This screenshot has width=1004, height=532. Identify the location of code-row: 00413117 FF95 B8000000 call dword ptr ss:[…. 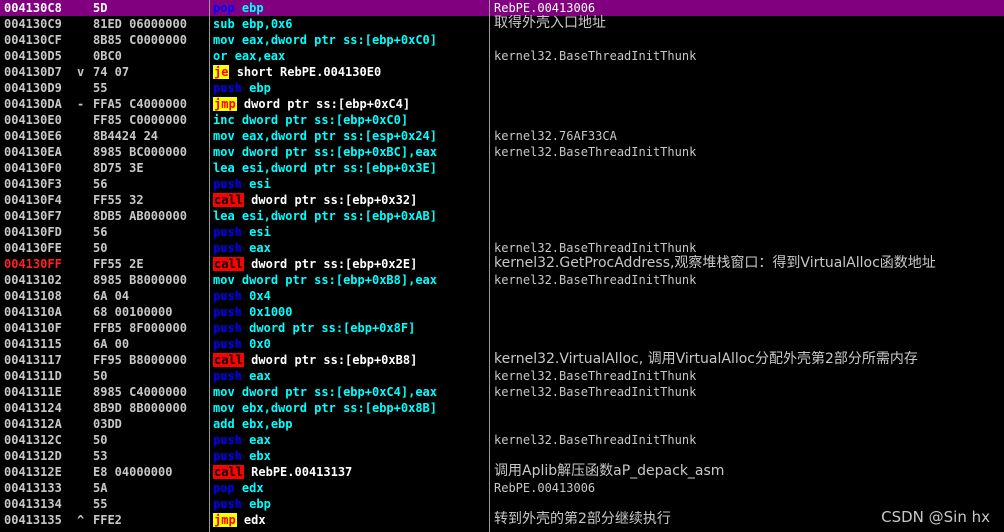
(502, 359).